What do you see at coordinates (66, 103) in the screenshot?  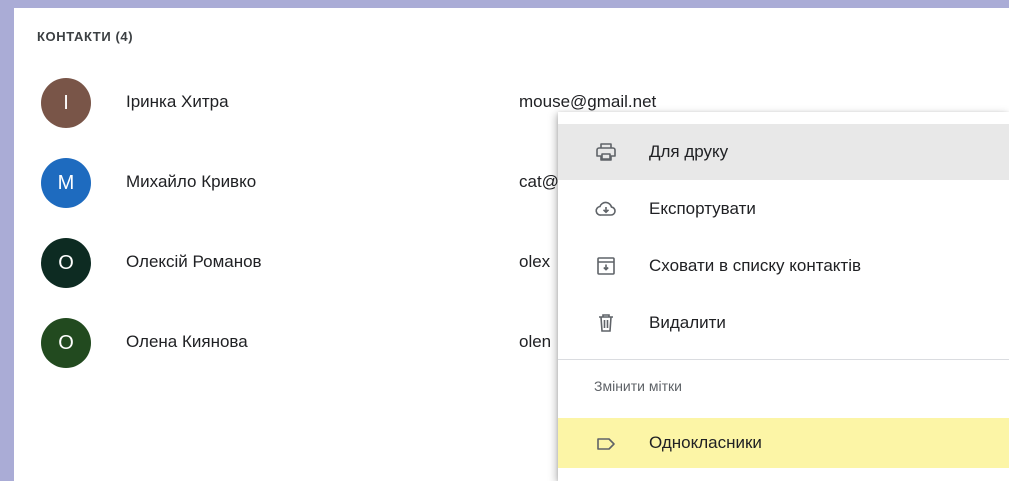 I see `avatar: І` at bounding box center [66, 103].